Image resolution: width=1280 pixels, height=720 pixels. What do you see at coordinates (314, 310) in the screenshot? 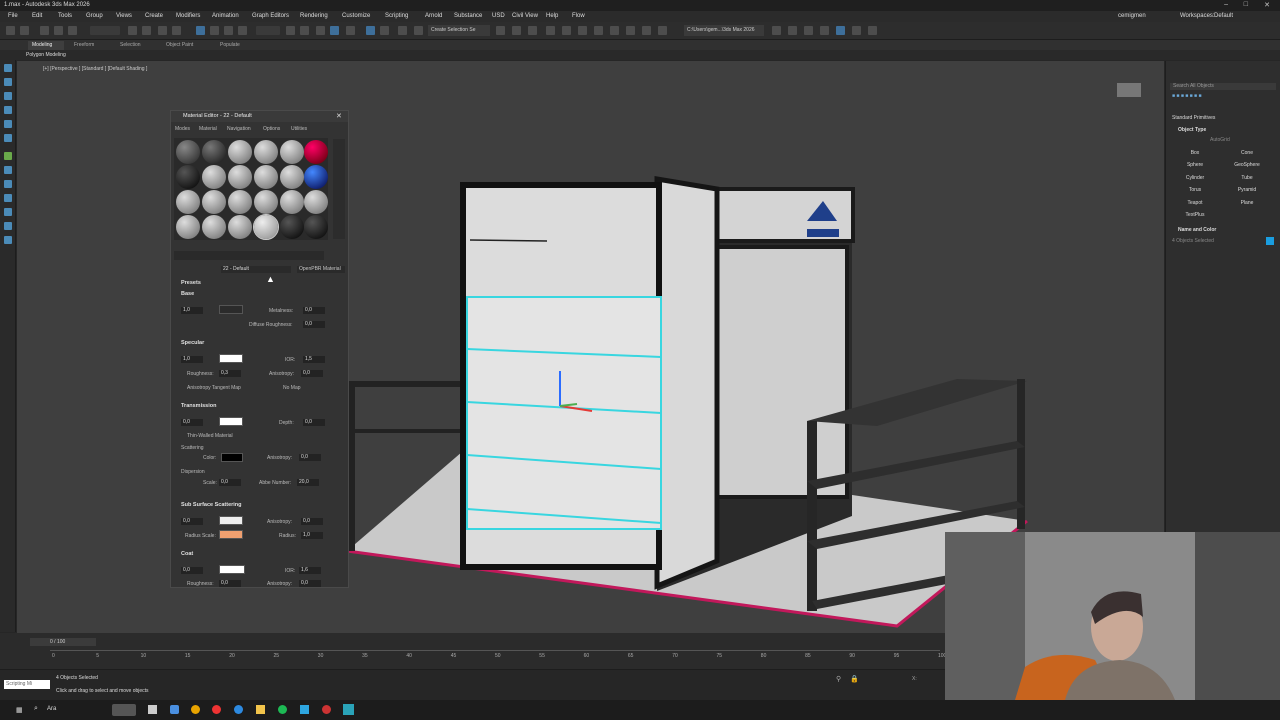
I see `metalness-value: 0,0` at bounding box center [314, 310].